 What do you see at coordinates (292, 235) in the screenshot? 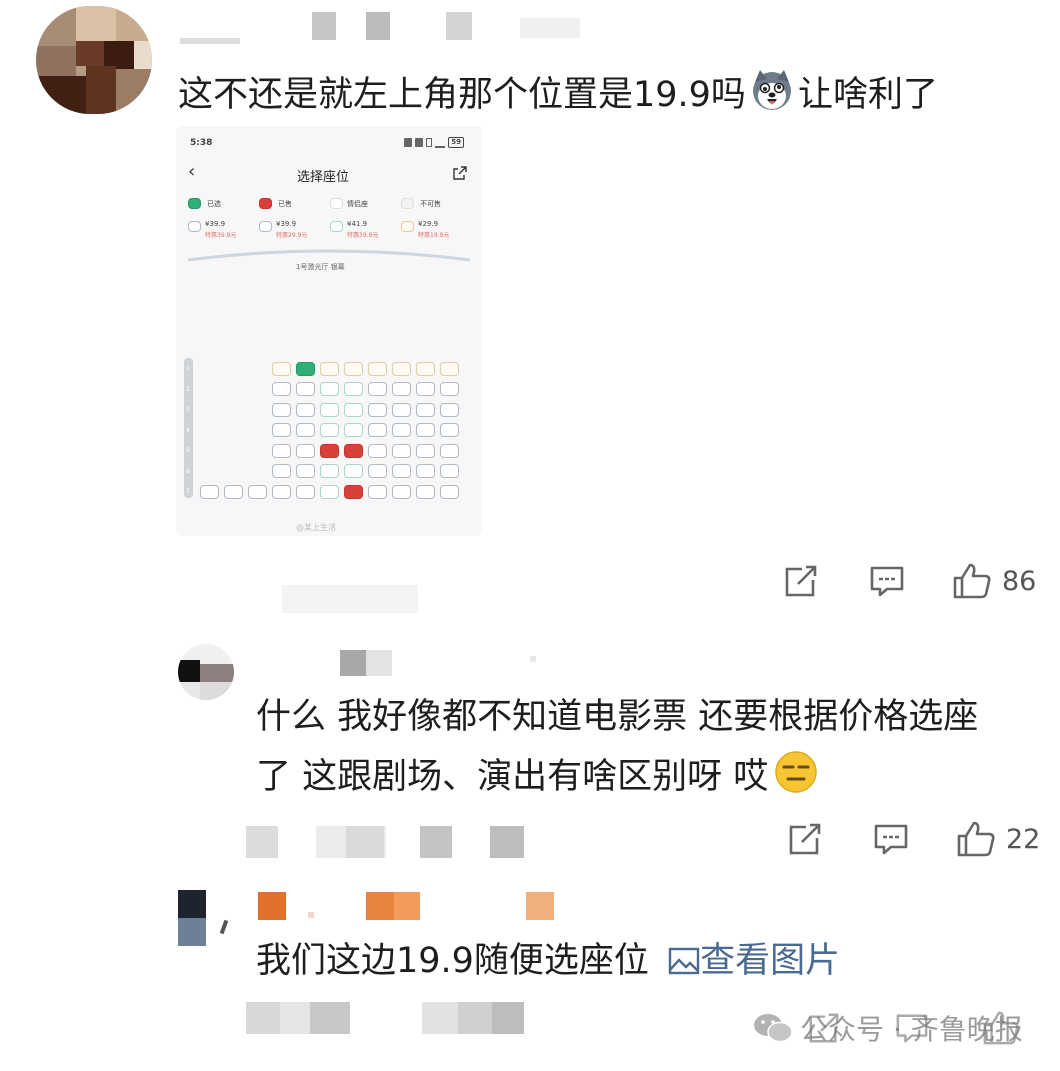
I see `price-special: 特惠29.9元` at bounding box center [292, 235].